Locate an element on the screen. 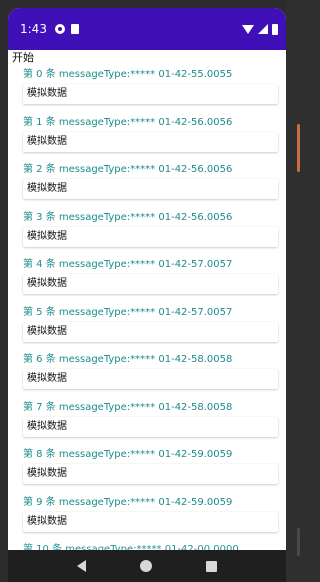 This screenshot has height=582, width=320. message-title: 第 10 条 messageType:***** 01-42-00.0000 is located at coordinates (131, 547).